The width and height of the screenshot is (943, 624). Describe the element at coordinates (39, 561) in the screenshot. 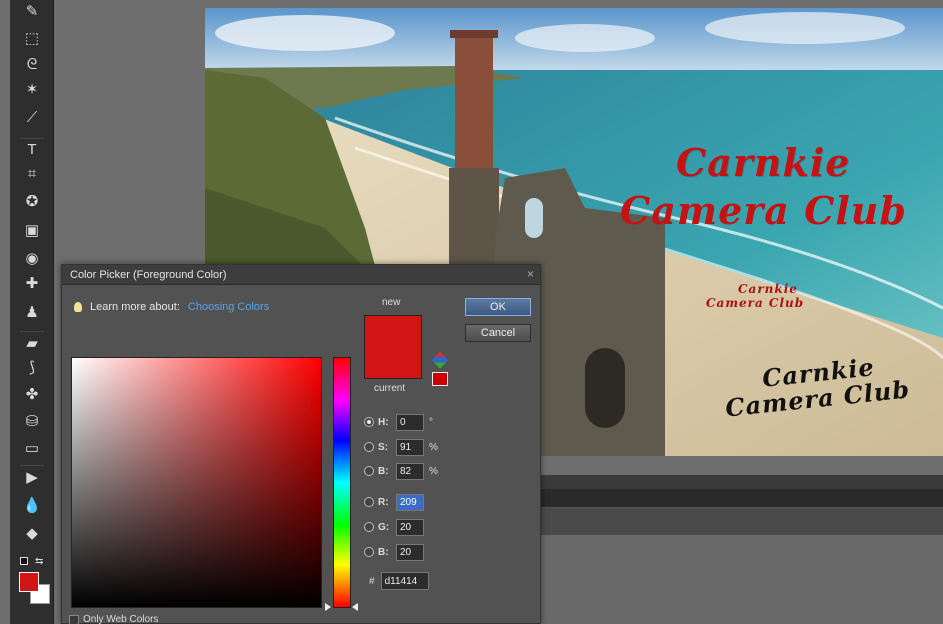

I see `swap-colors-icon: ⇆` at that location.